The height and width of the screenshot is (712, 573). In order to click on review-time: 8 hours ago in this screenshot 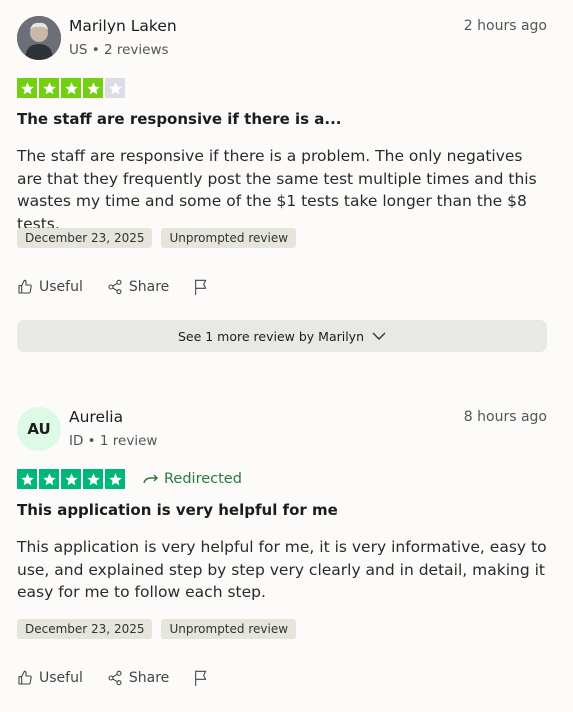, I will do `click(505, 417)`.